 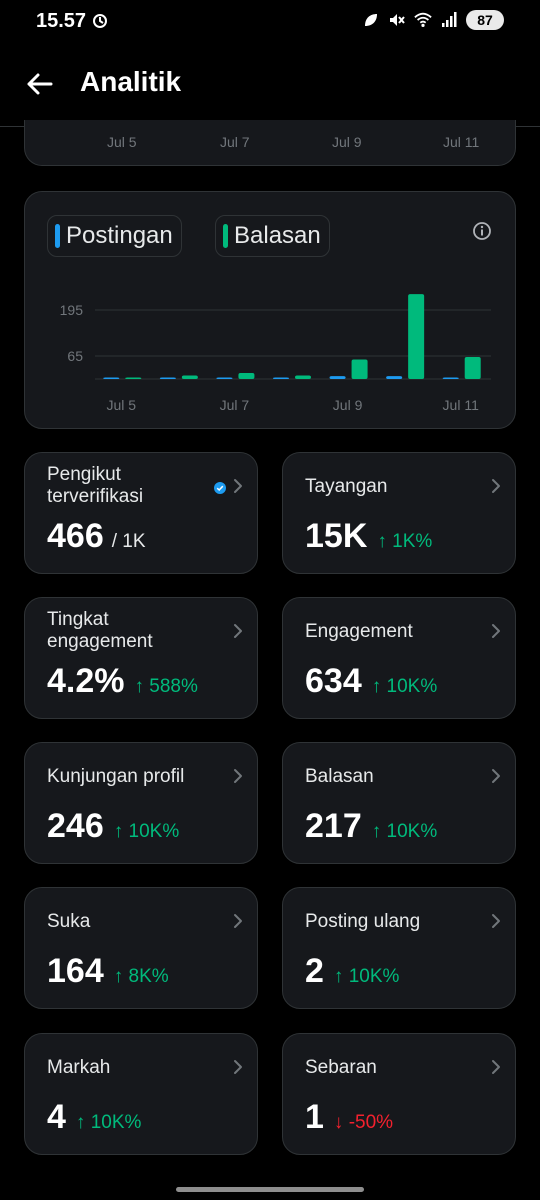 What do you see at coordinates (336, 536) in the screenshot?
I see `stat-value: 15K` at bounding box center [336, 536].